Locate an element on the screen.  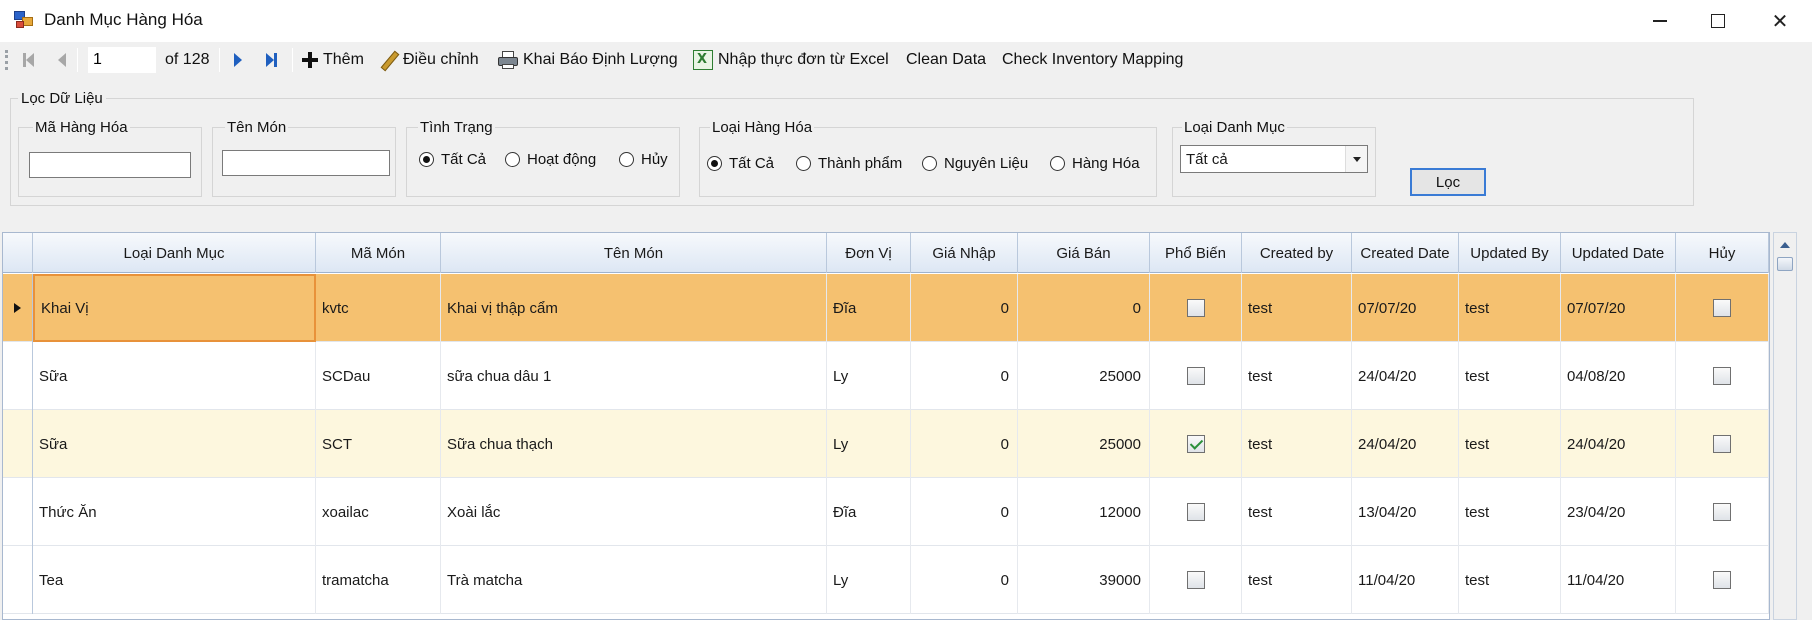
move-last-button is located at coordinates (271, 60).